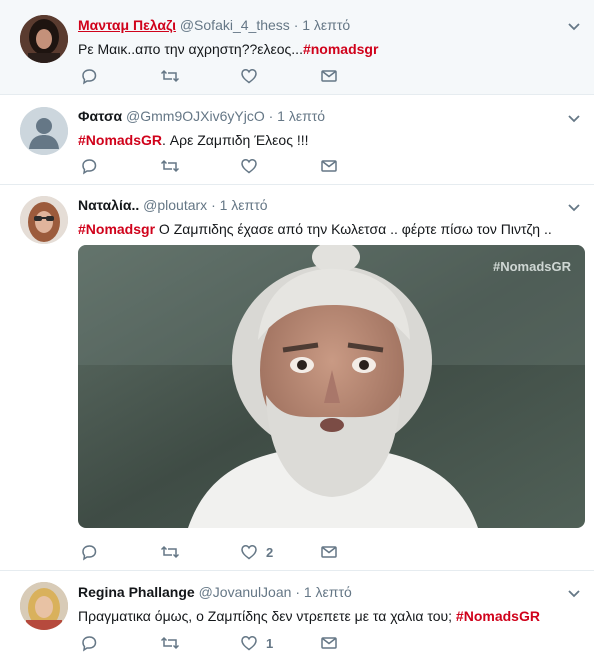 This screenshot has height=664, width=594. What do you see at coordinates (228, 643) in the screenshot?
I see `tweet-actions: 1` at bounding box center [228, 643].